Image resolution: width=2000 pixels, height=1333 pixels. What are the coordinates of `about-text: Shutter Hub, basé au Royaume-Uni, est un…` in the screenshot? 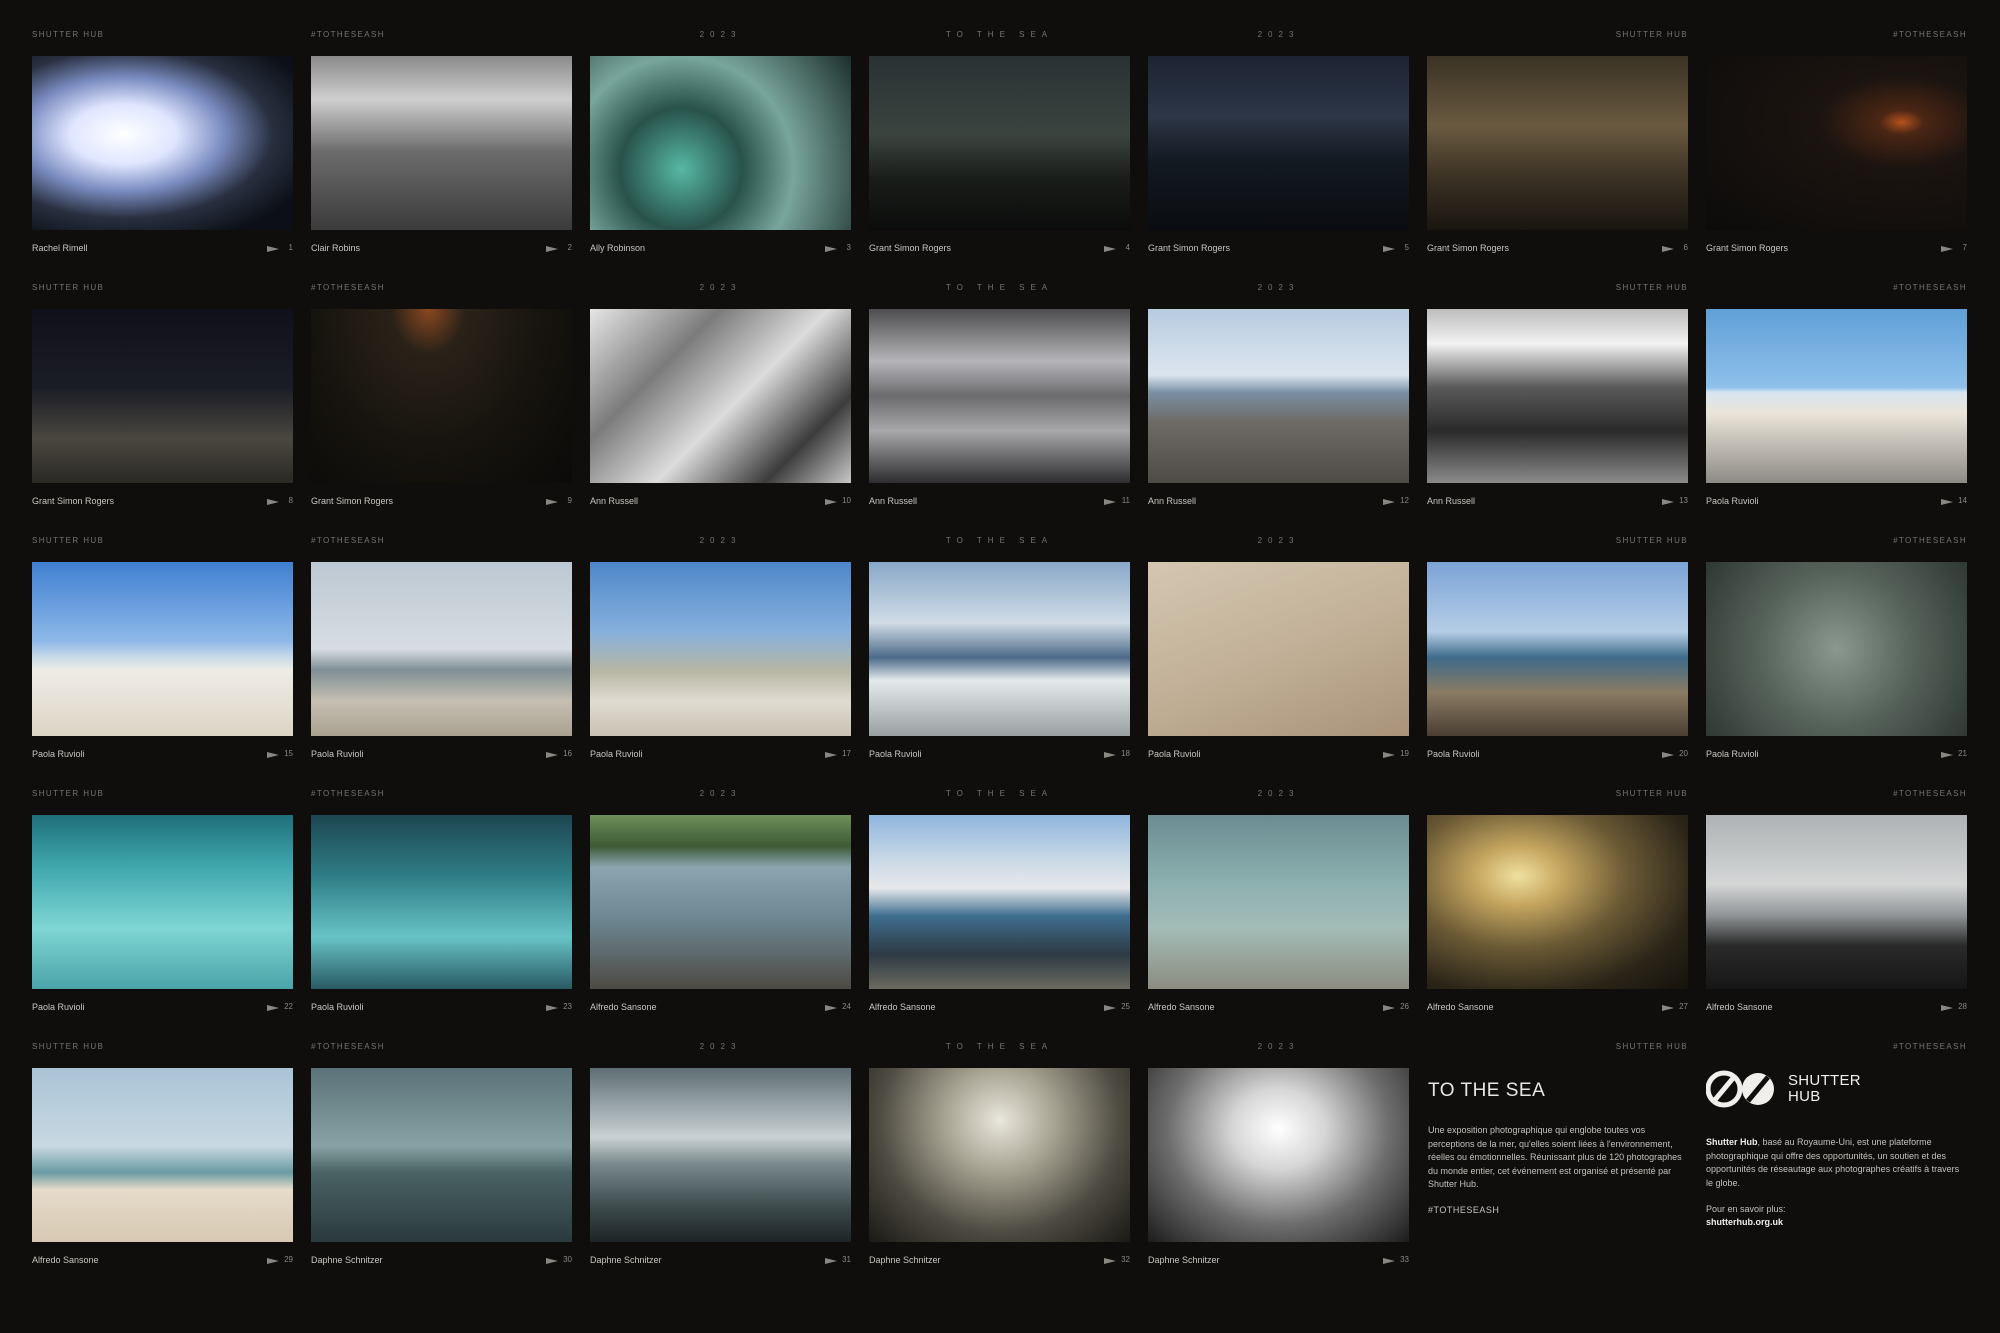 It's located at (1837, 1163).